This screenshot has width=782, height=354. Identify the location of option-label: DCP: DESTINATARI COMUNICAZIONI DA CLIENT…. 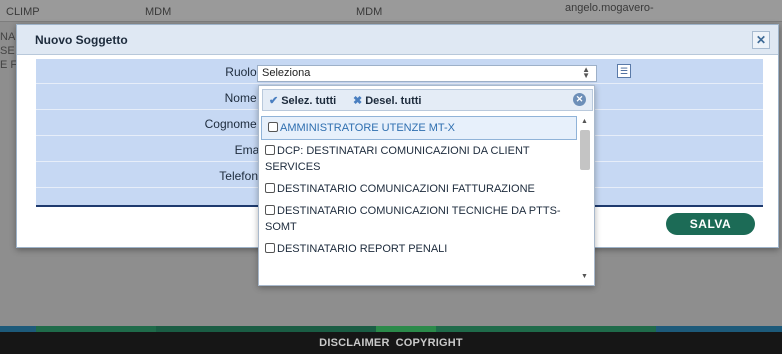
(397, 159).